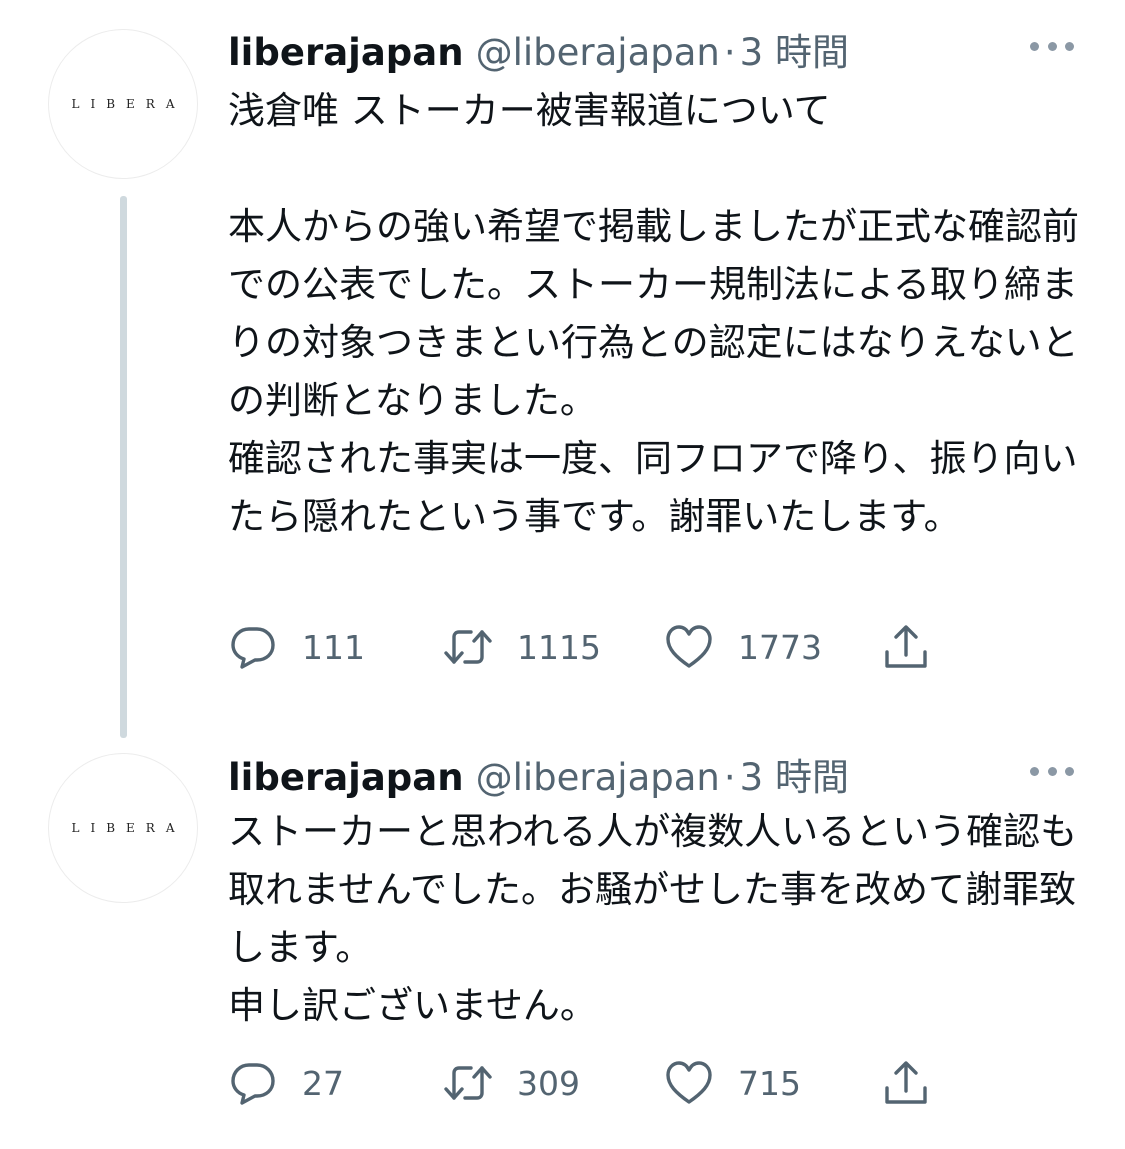 The image size is (1125, 1149). Describe the element at coordinates (548, 1083) in the screenshot. I see `retweet-count: 309` at that location.